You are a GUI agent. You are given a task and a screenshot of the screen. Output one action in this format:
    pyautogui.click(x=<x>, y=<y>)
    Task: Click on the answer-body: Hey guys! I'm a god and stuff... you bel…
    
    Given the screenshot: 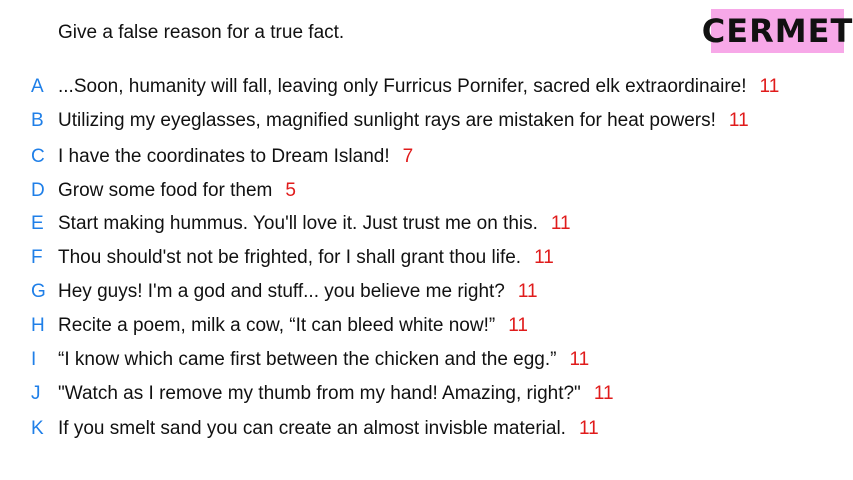 What is the action you would take?
    pyautogui.click(x=281, y=291)
    